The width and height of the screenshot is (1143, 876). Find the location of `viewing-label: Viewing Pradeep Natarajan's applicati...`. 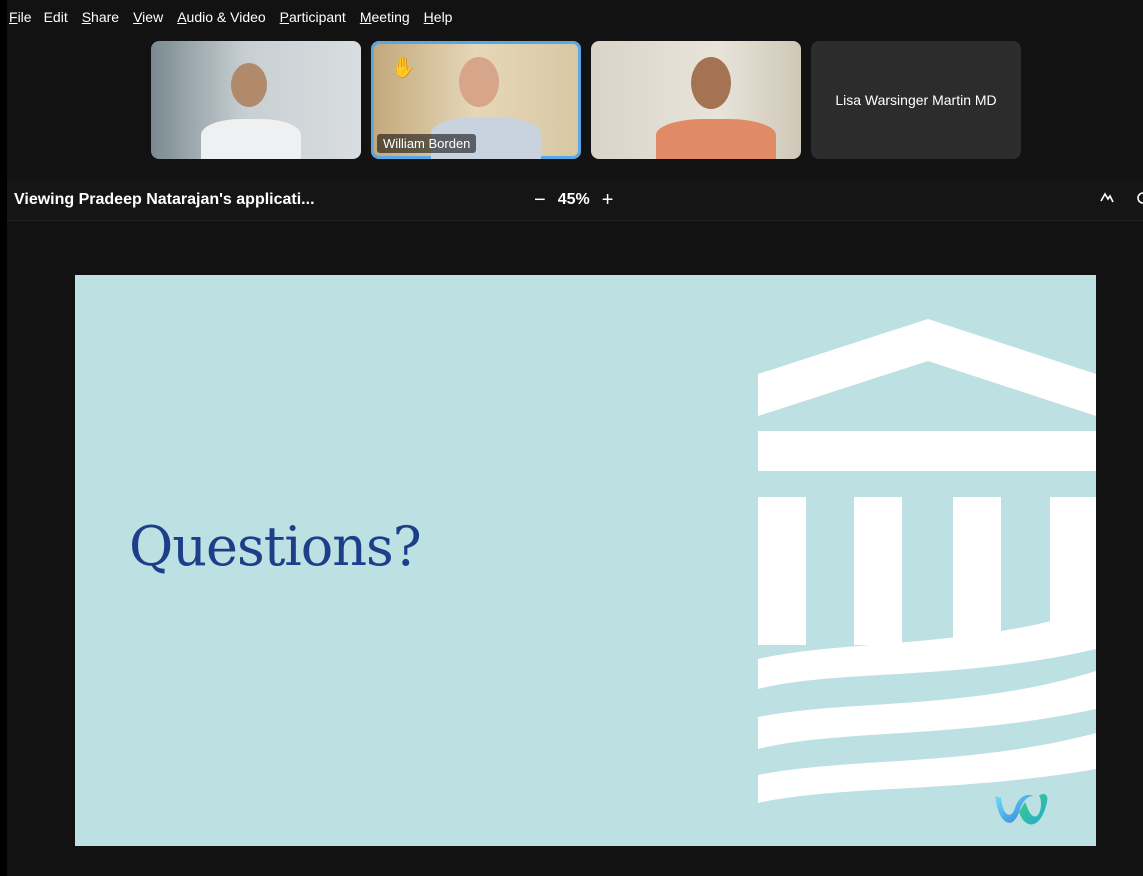

viewing-label: Viewing Pradeep Natarajan's applicati... is located at coordinates (164, 199).